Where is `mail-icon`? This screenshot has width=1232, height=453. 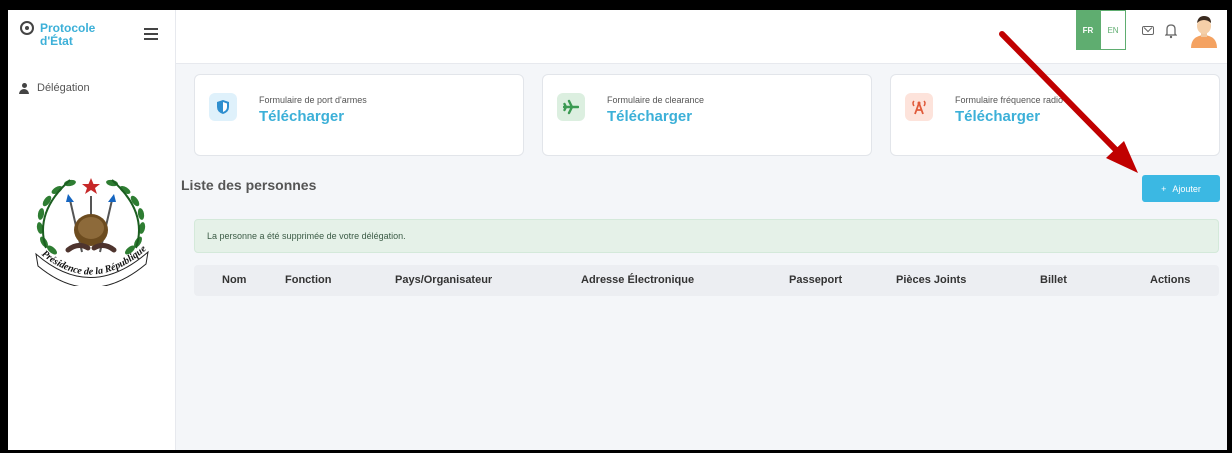 mail-icon is located at coordinates (1148, 30).